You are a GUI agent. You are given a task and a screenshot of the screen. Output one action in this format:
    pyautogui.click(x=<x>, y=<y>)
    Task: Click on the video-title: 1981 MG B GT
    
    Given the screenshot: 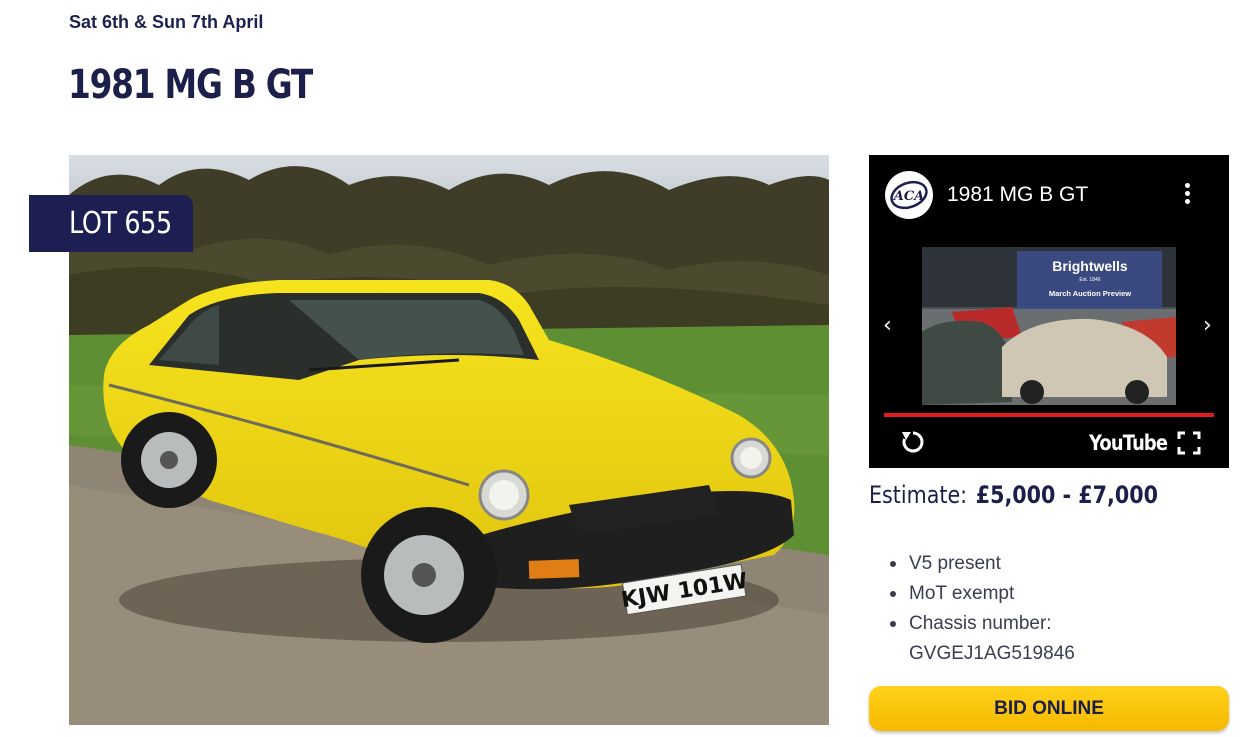 What is the action you would take?
    pyautogui.click(x=1017, y=195)
    